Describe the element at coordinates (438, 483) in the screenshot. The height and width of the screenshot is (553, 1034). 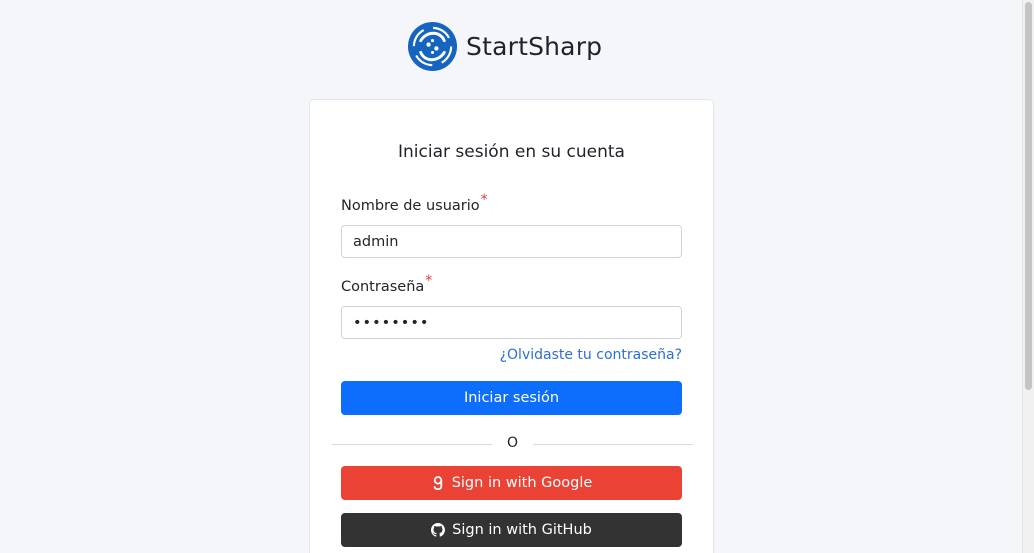
I see `google-icon` at that location.